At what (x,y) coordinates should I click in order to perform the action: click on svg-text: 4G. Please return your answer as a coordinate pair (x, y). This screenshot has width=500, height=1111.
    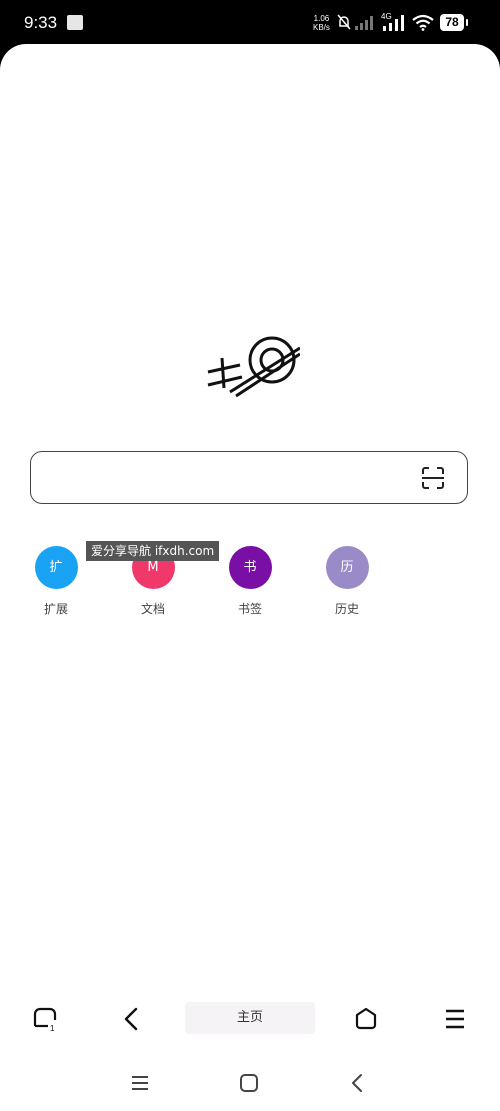
    Looking at the image, I should click on (386, 16).